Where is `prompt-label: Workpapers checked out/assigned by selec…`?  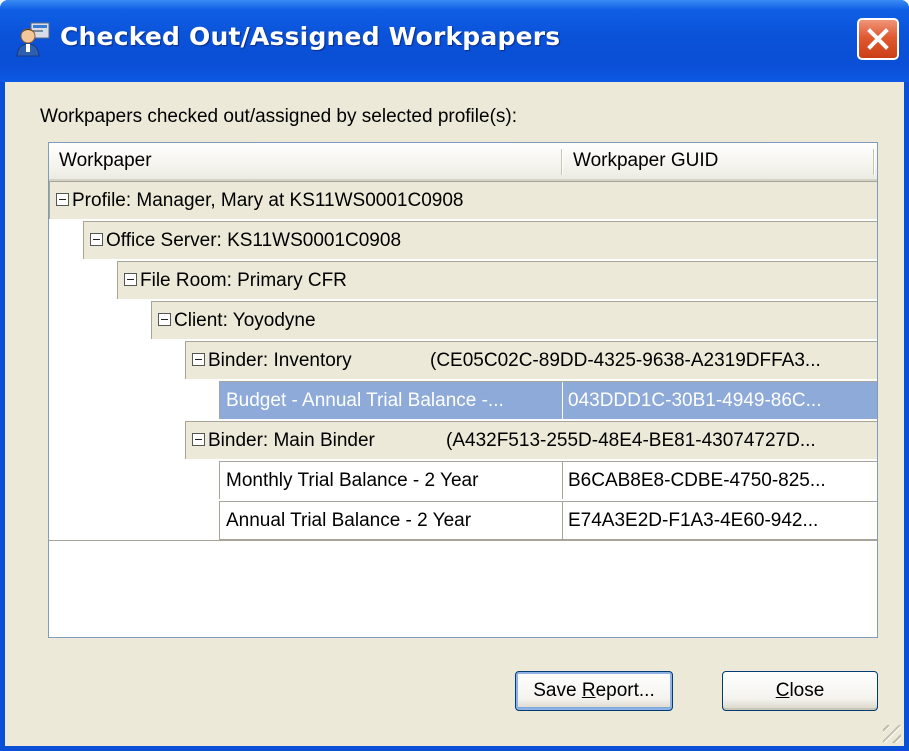 prompt-label: Workpapers checked out/assigned by selec… is located at coordinates (279, 116).